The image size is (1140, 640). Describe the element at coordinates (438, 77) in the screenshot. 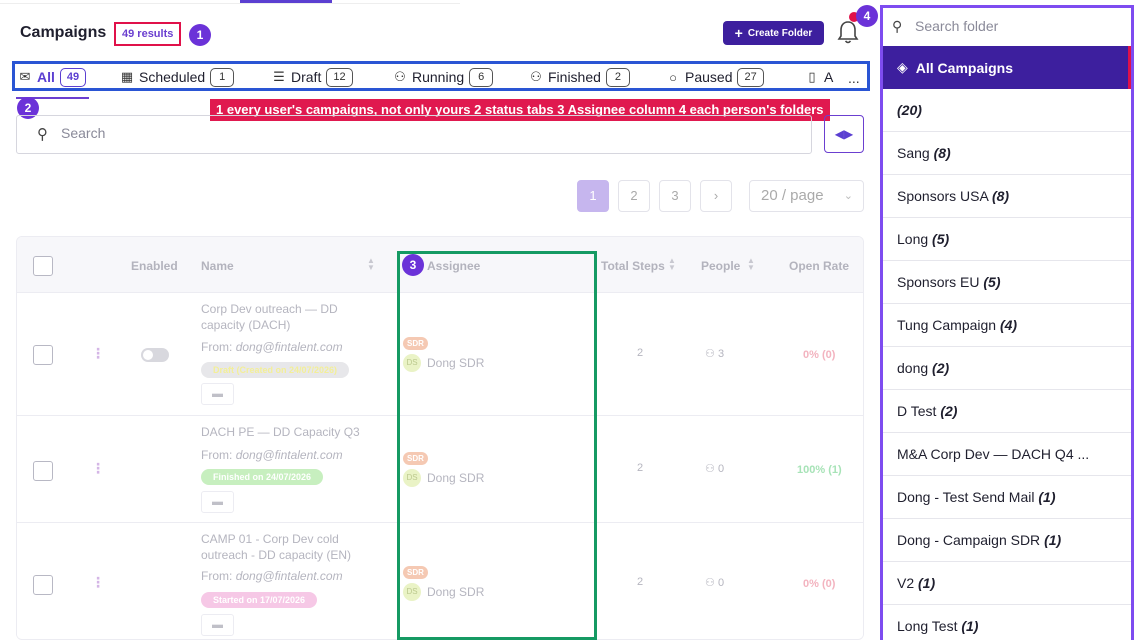

I see `tab-label: Running` at that location.